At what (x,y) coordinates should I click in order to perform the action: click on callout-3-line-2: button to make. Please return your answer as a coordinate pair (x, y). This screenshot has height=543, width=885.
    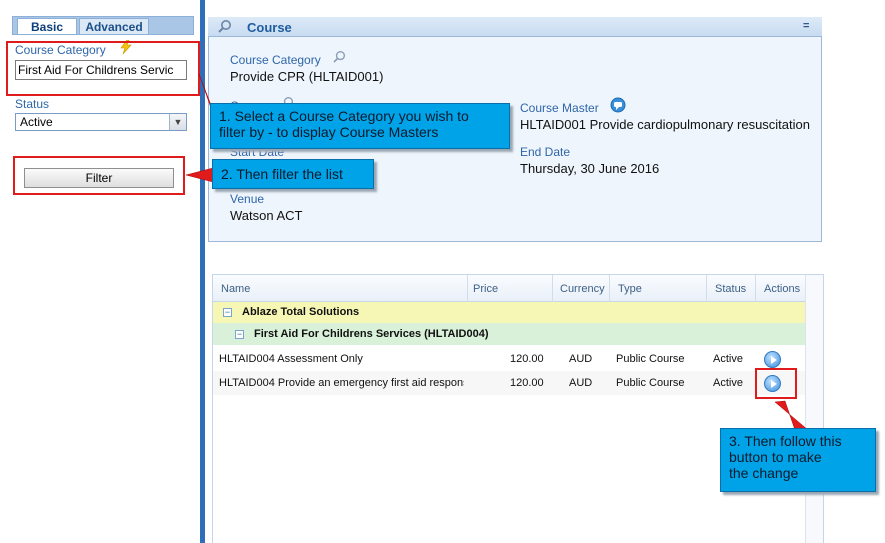
    Looking at the image, I should click on (775, 457).